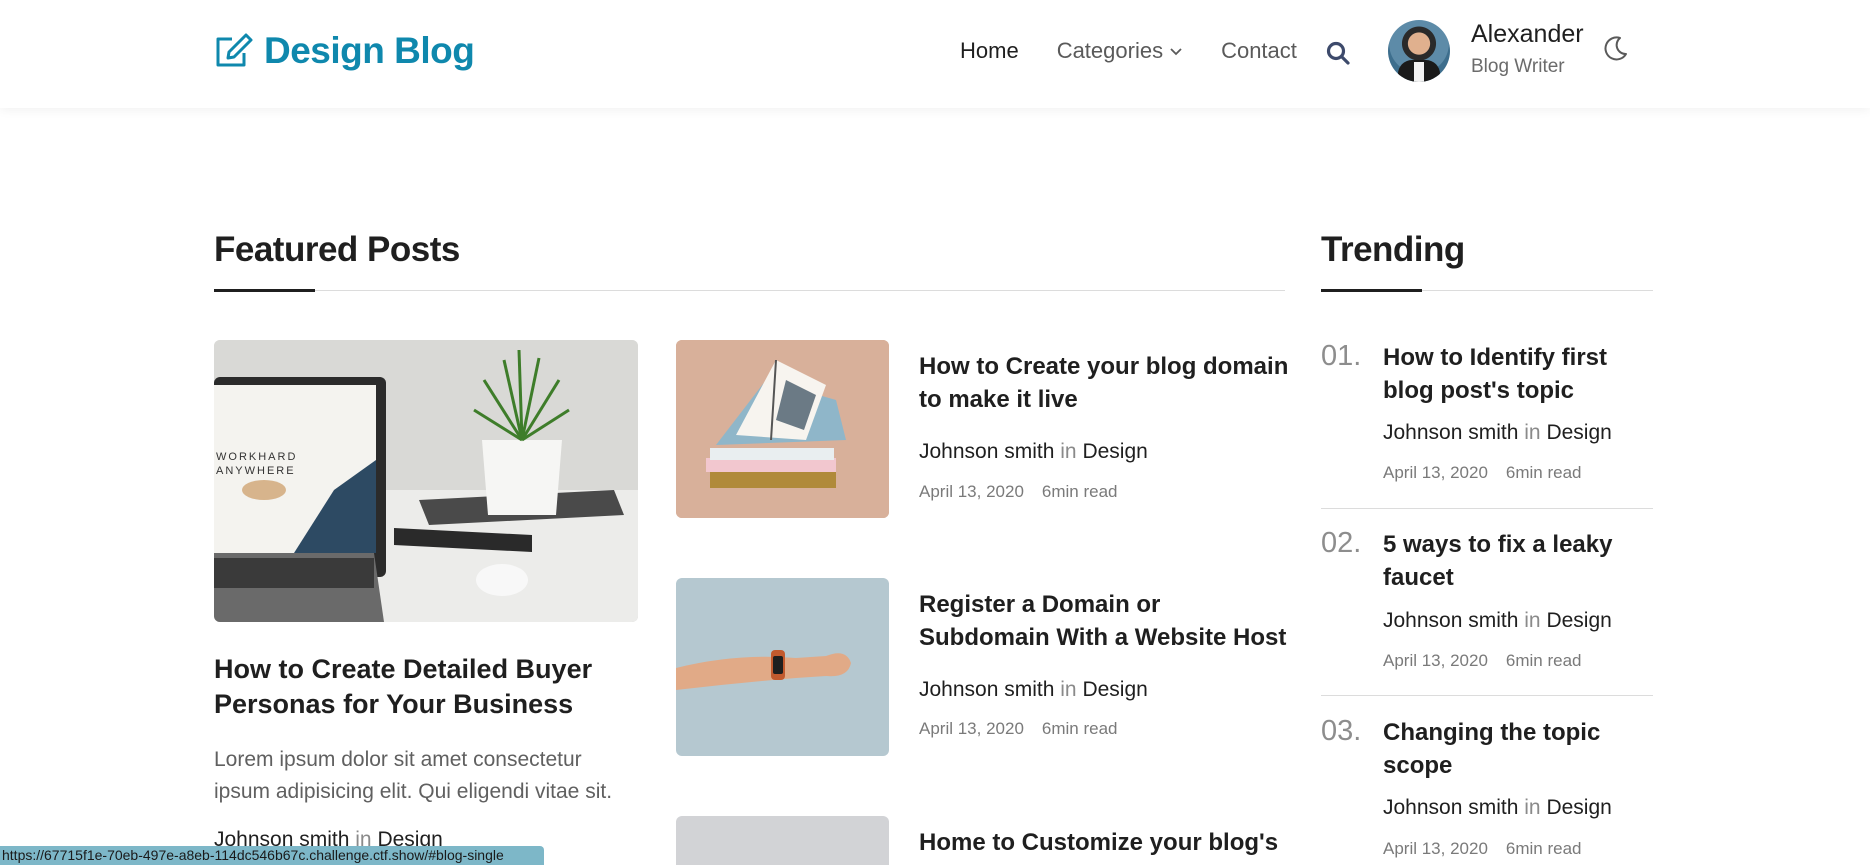 This screenshot has height=865, width=1870. What do you see at coordinates (1110, 50) in the screenshot?
I see `nav-categories-label: Categories` at bounding box center [1110, 50].